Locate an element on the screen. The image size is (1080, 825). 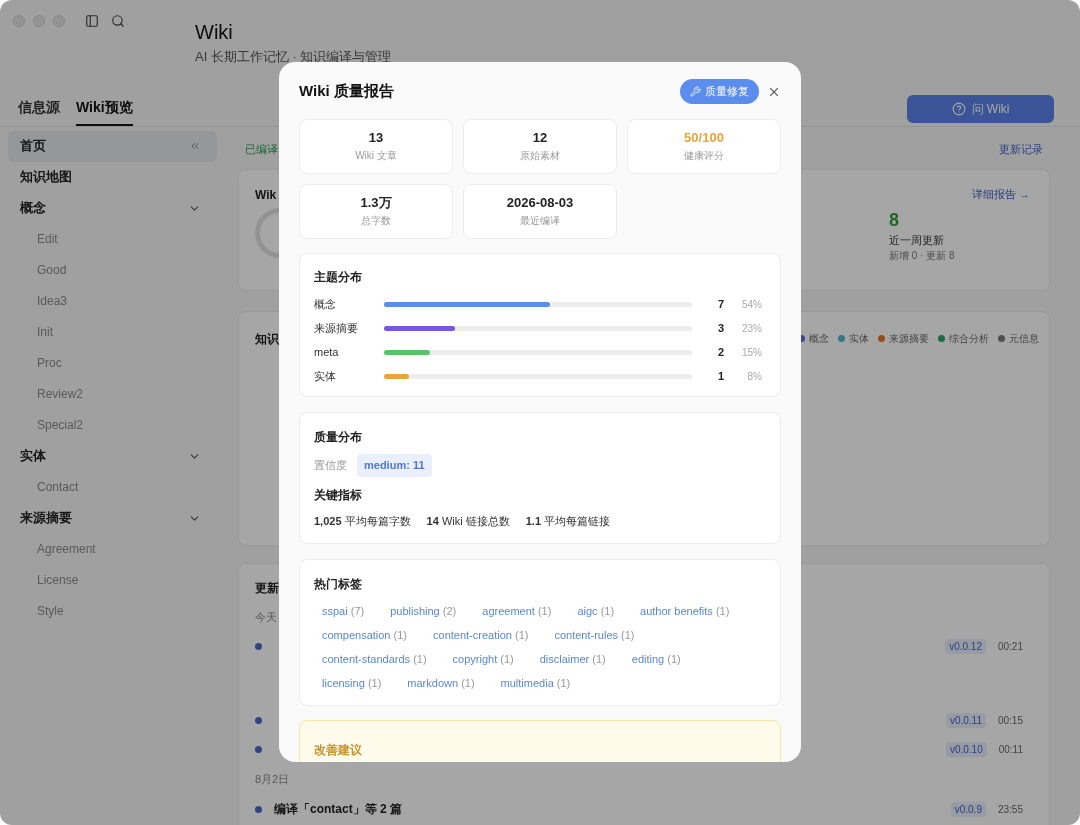
ask-wiki-button: 问 Wiki is located at coordinates (980, 108).